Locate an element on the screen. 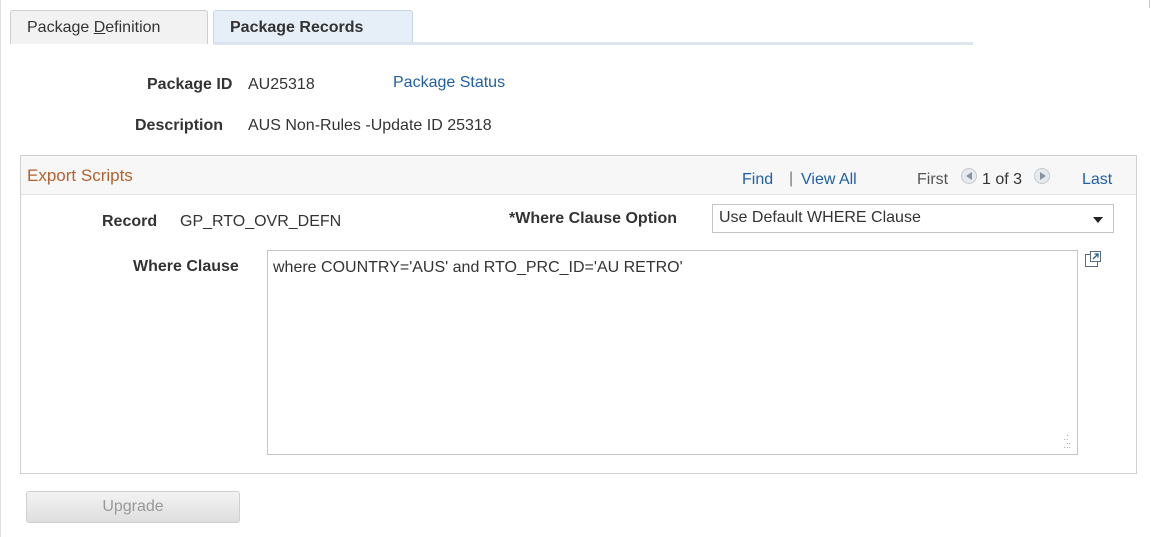  expand-textarea-icon is located at coordinates (1093, 259).